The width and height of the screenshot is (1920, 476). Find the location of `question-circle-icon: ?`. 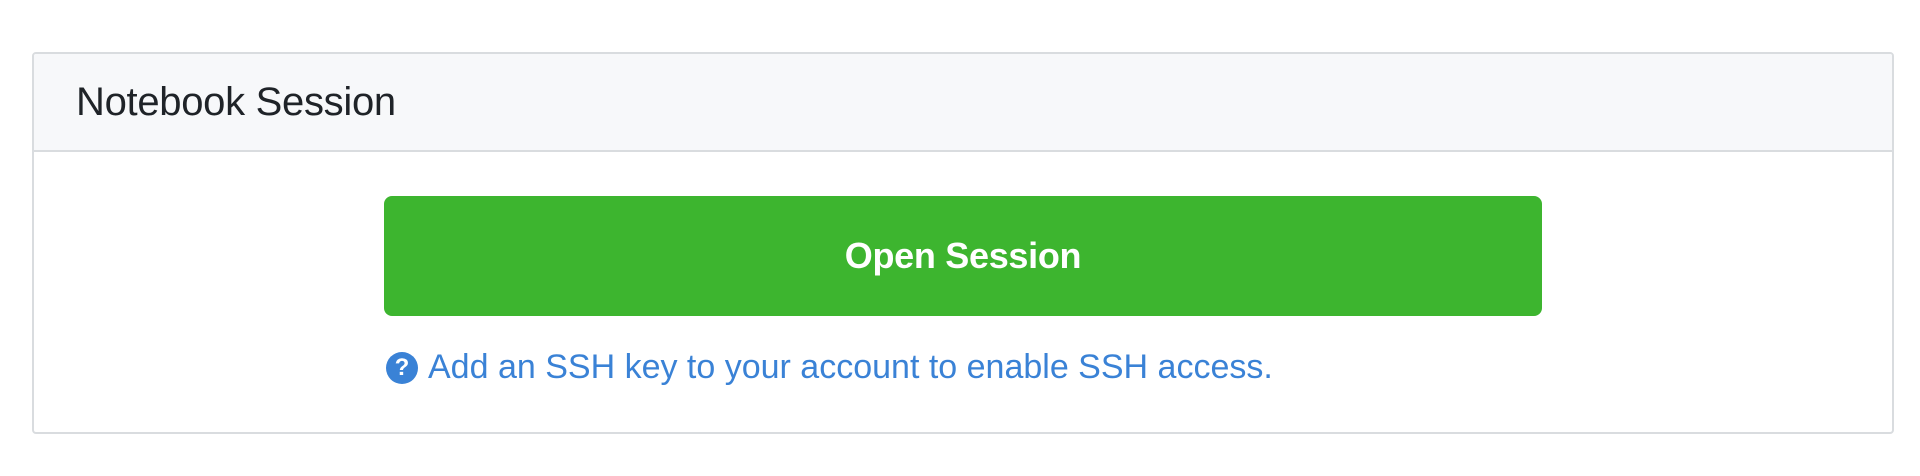

question-circle-icon: ? is located at coordinates (402, 367).